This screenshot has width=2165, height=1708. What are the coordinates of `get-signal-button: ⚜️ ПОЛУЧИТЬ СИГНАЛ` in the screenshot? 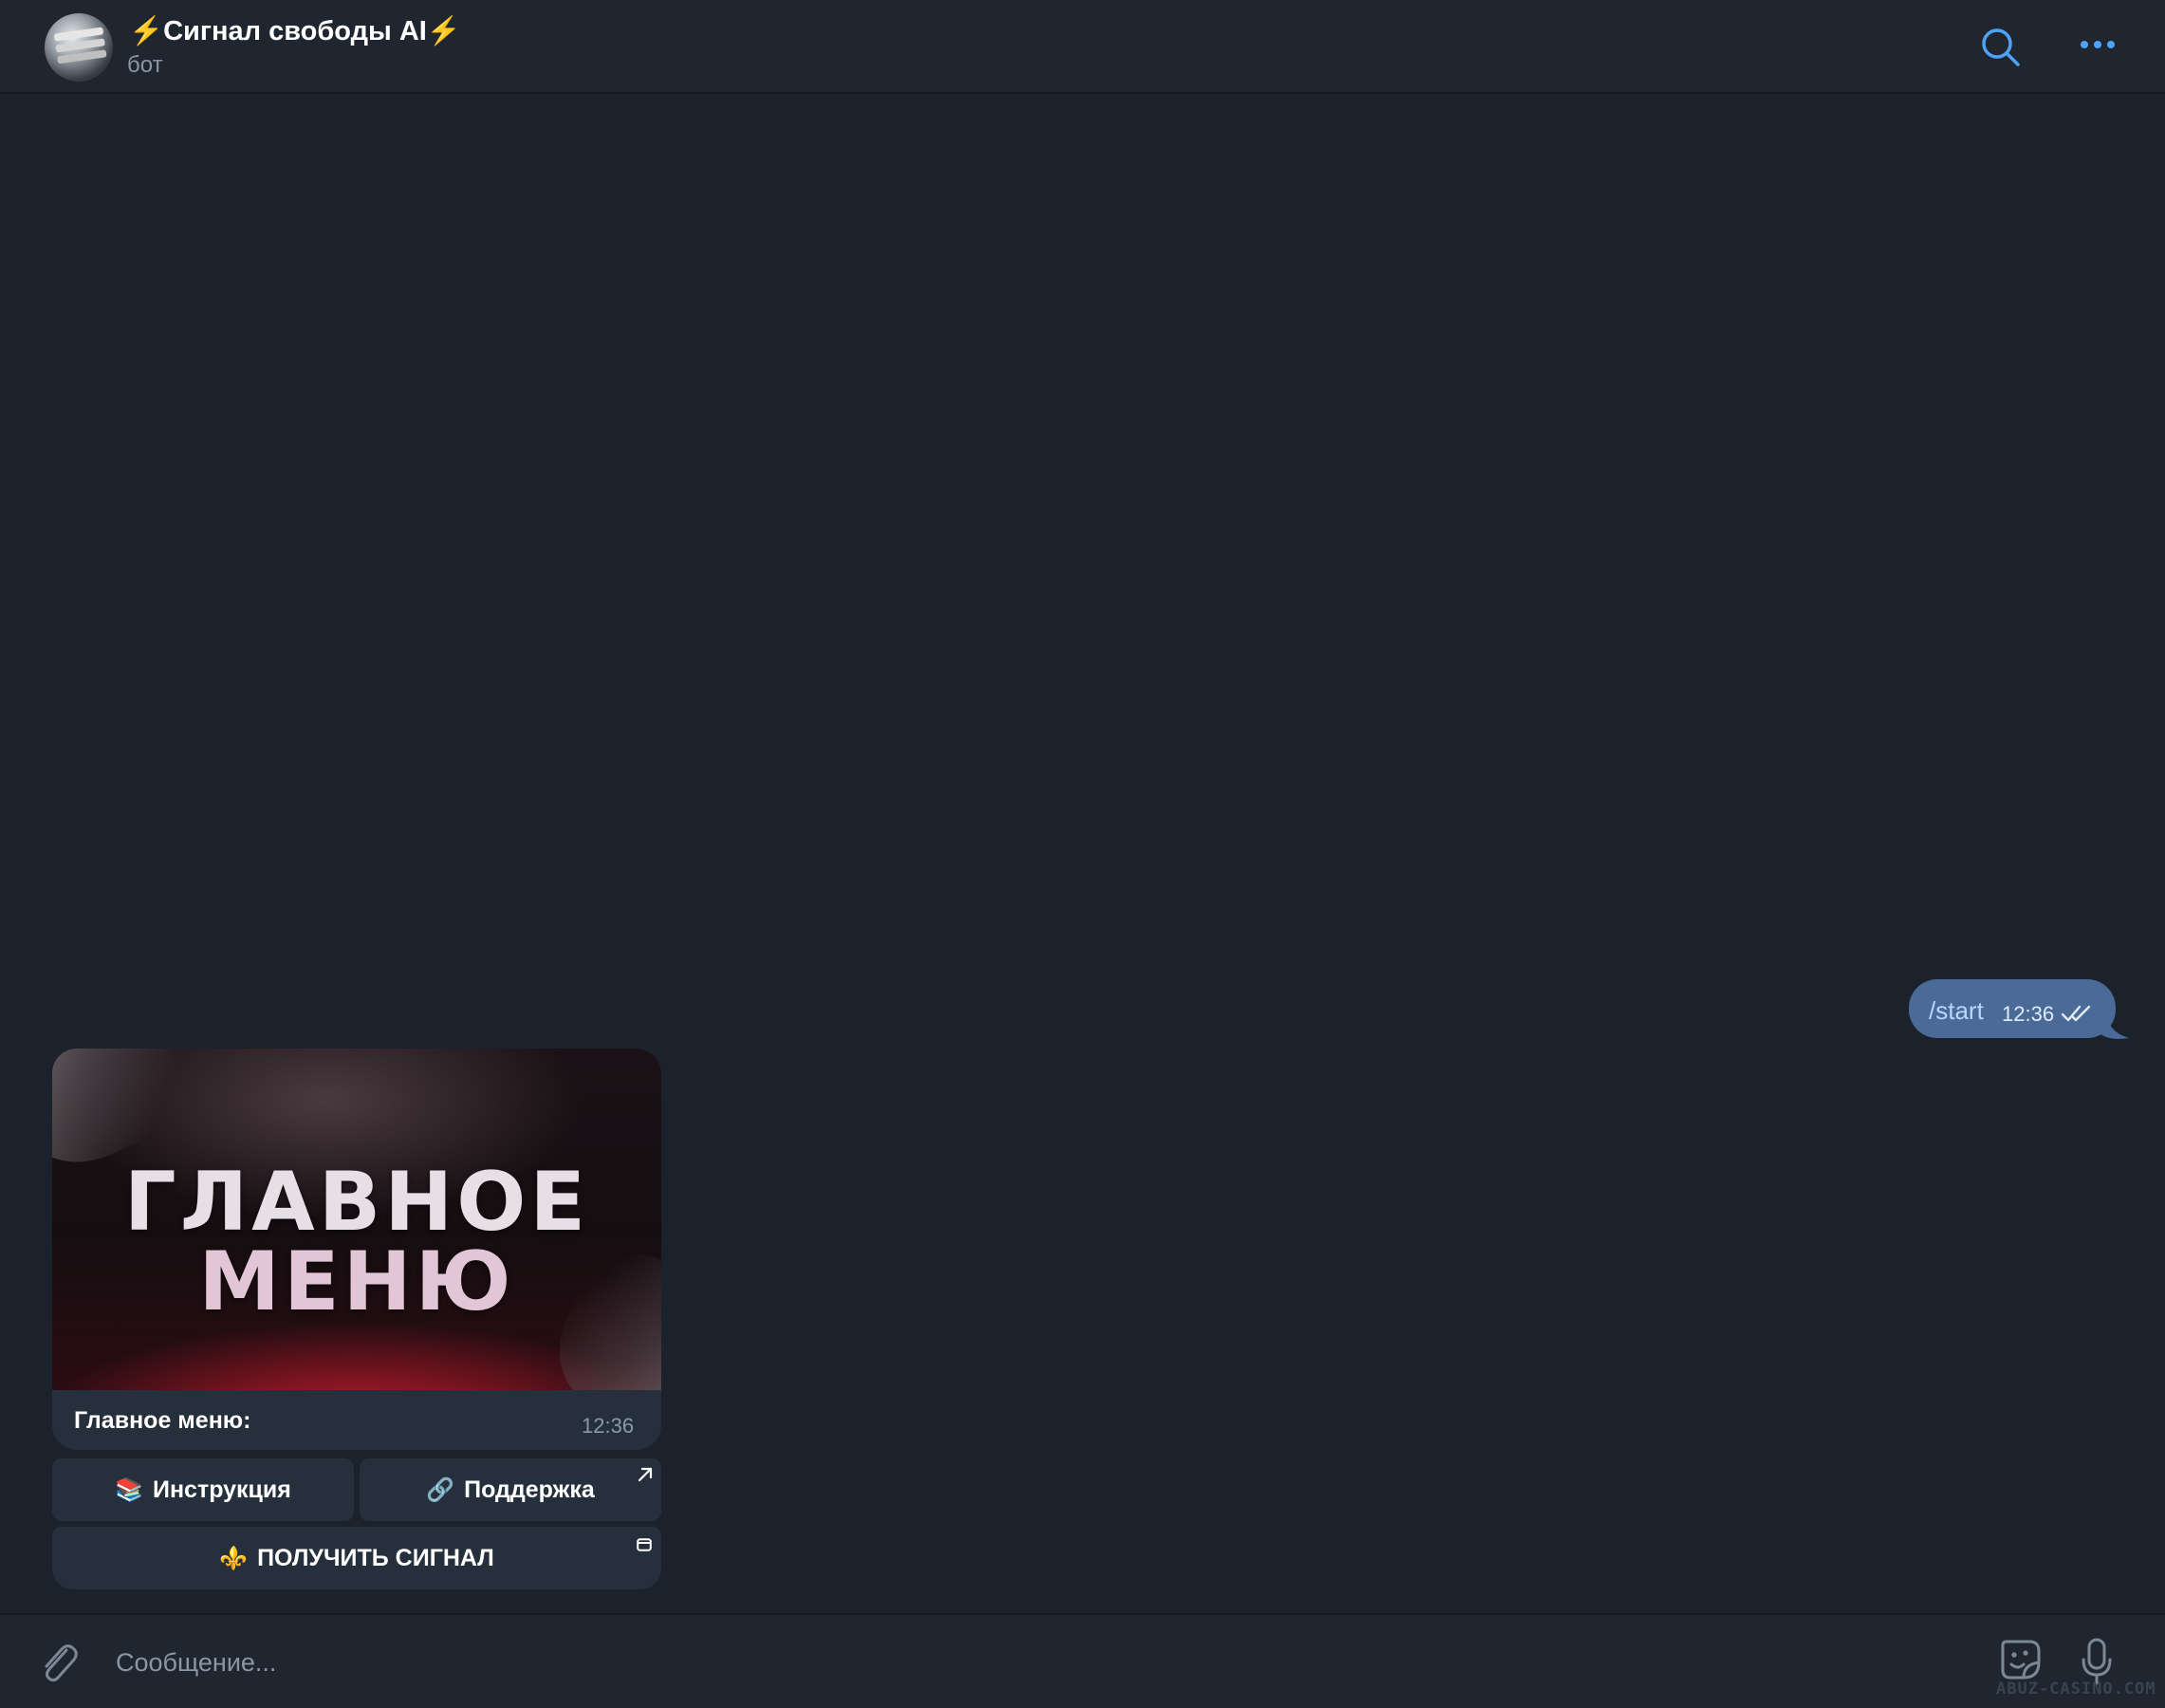 It's located at (356, 1558).